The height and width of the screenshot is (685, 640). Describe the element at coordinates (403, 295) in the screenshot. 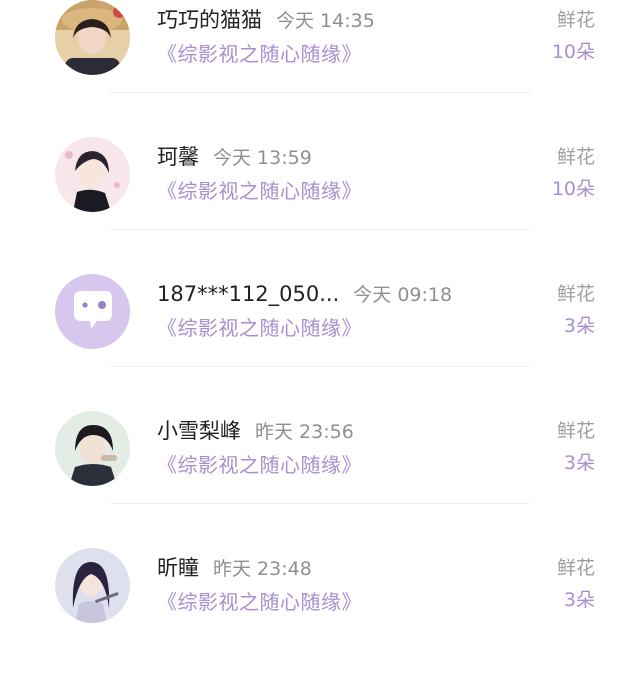

I see `timestamp: 今天 09:18` at that location.